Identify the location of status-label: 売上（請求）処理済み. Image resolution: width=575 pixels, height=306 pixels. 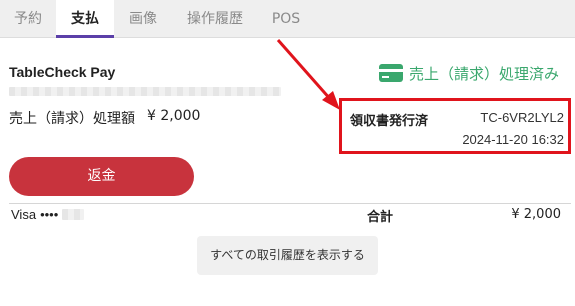
(484, 73).